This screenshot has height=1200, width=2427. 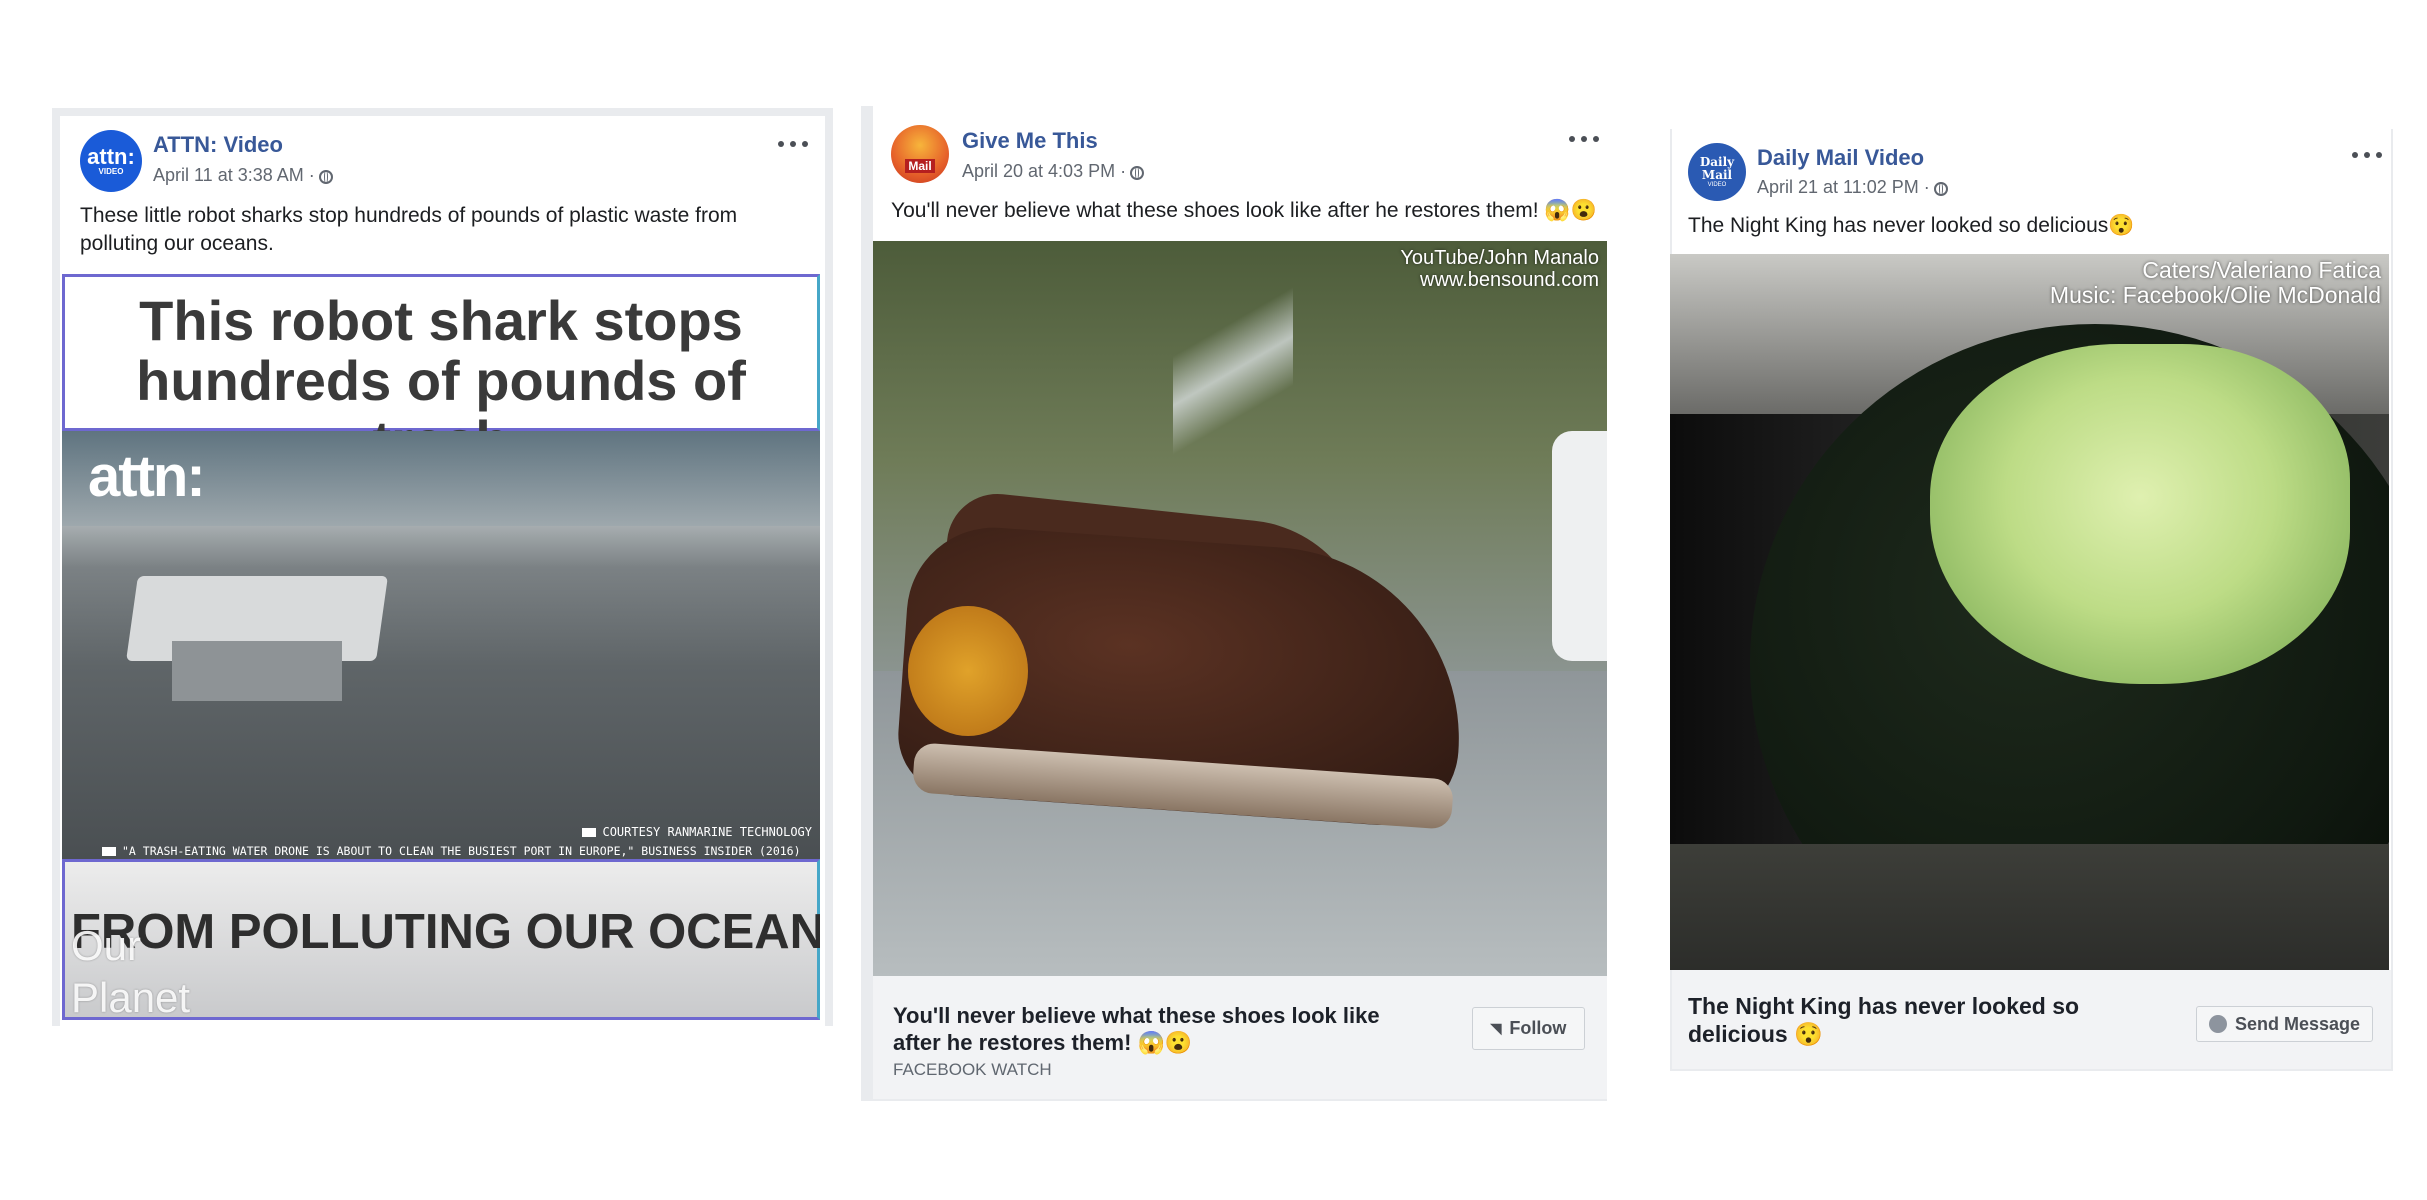 I want to click on page-name-link: Daily Mail Video, so click(x=1840, y=158).